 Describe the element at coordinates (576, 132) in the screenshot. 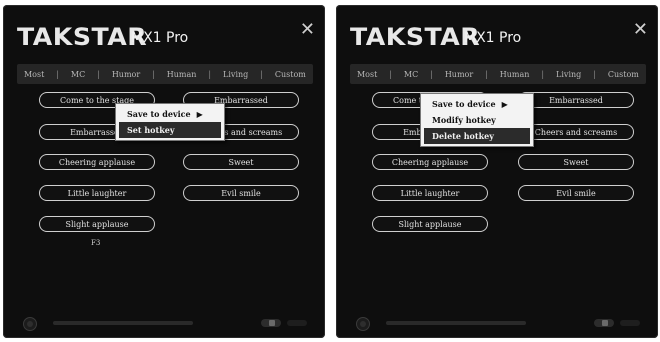

I see `sound-button-cheers-and-screams: Cheers and screams` at that location.